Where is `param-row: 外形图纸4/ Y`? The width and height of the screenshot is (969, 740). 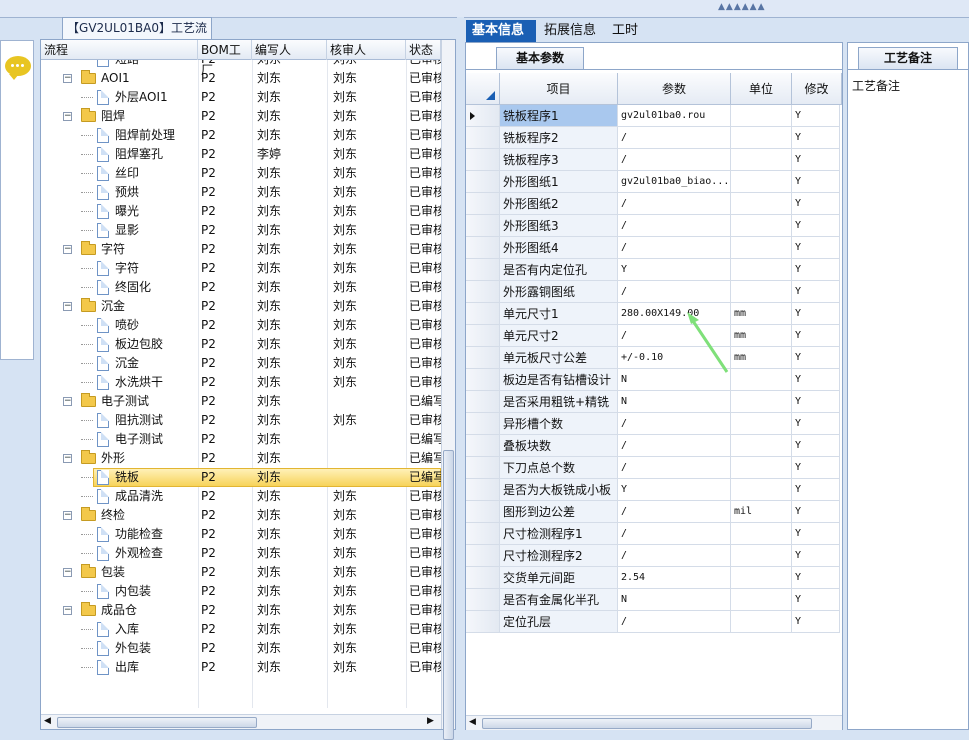
param-row: 外形图纸4/ Y is located at coordinates (654, 248).